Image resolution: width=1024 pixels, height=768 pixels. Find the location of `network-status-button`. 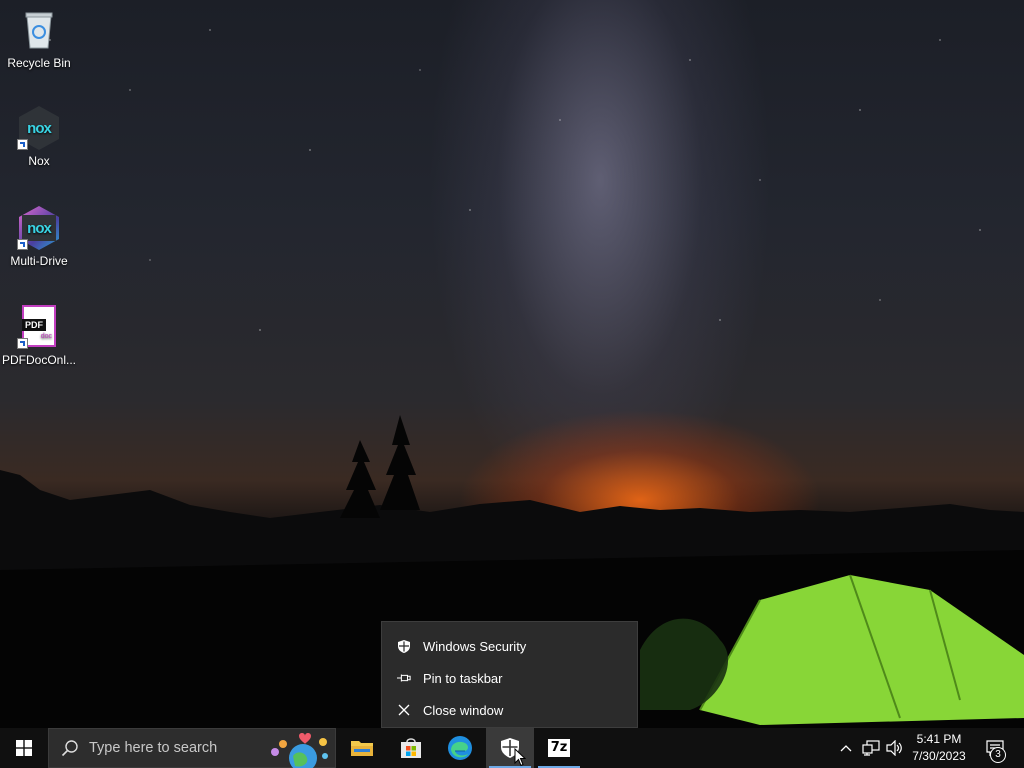

network-status-button is located at coordinates (871, 748).